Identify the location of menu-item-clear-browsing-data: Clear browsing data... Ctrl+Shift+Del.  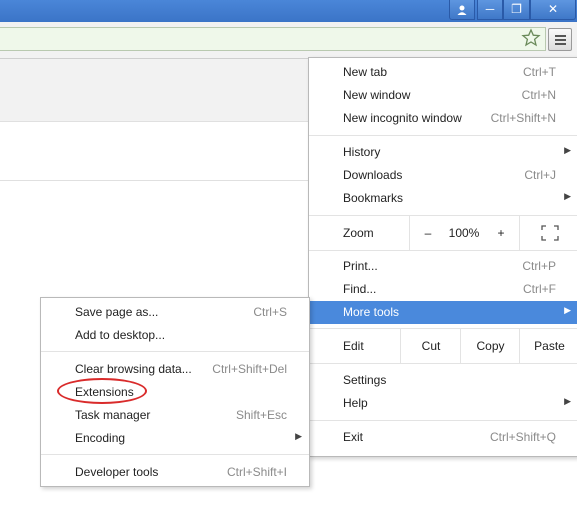
(175, 369).